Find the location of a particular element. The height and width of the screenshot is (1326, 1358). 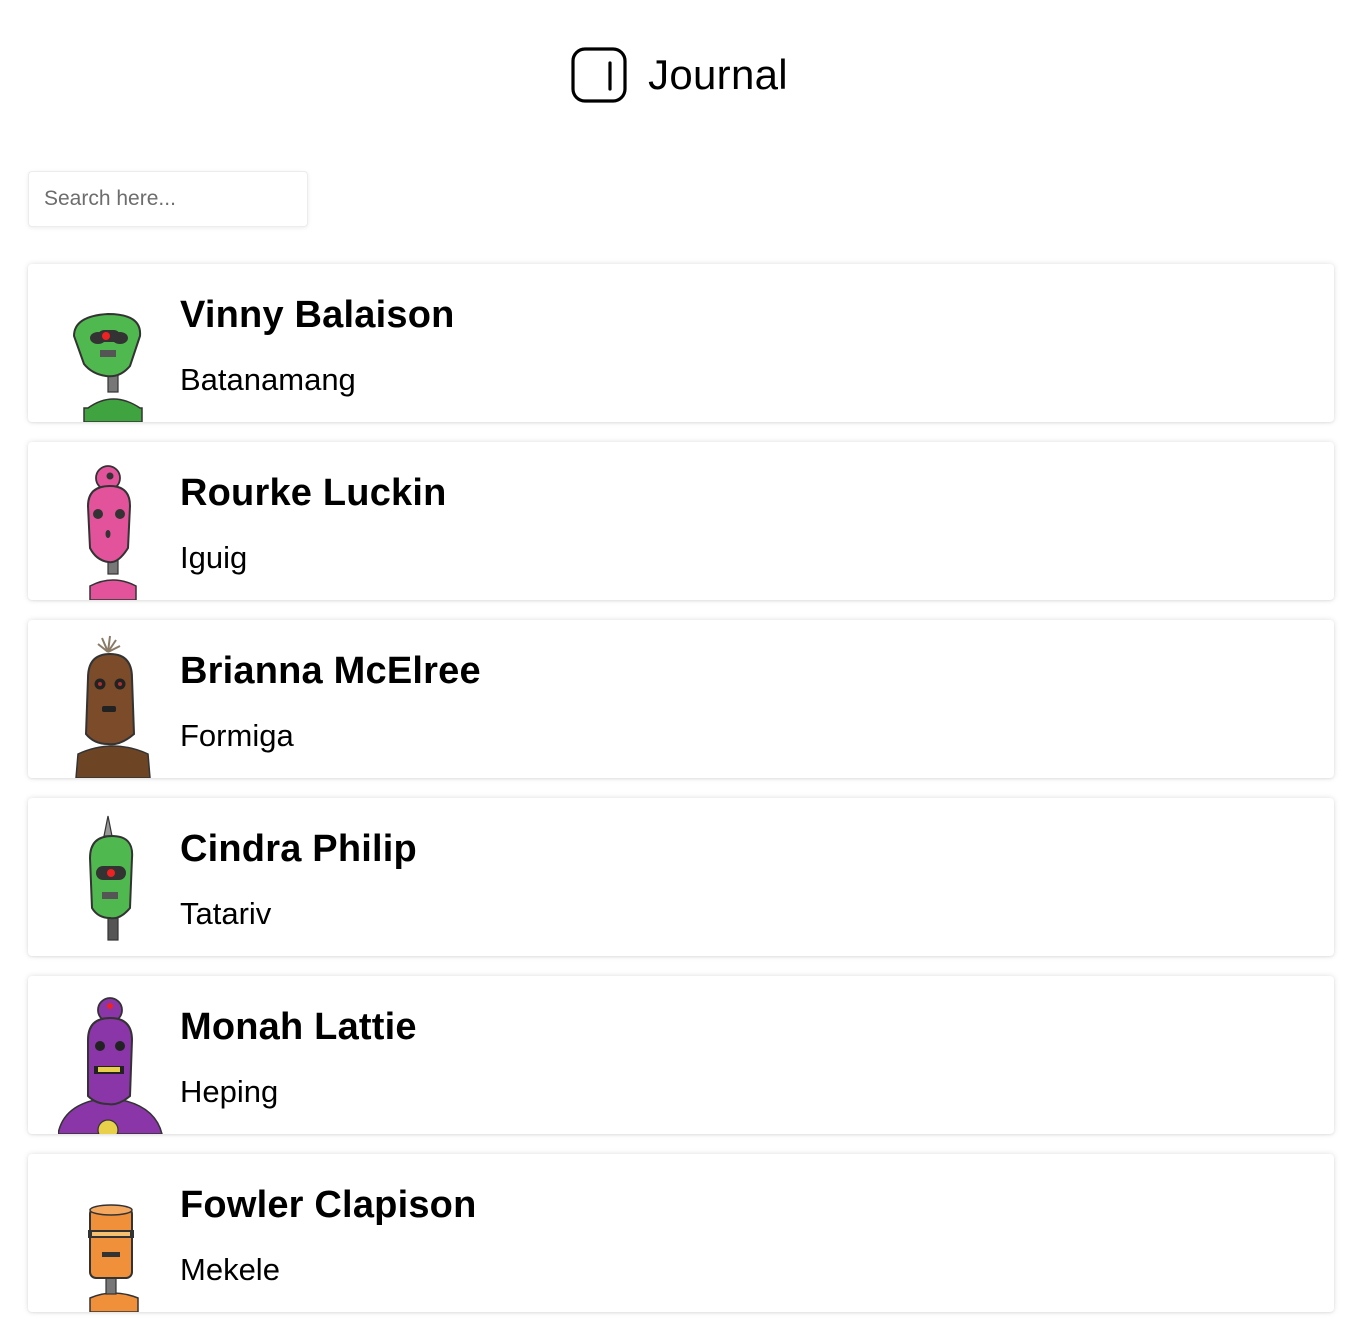

contact-name: Monah Lattie is located at coordinates (298, 1027).